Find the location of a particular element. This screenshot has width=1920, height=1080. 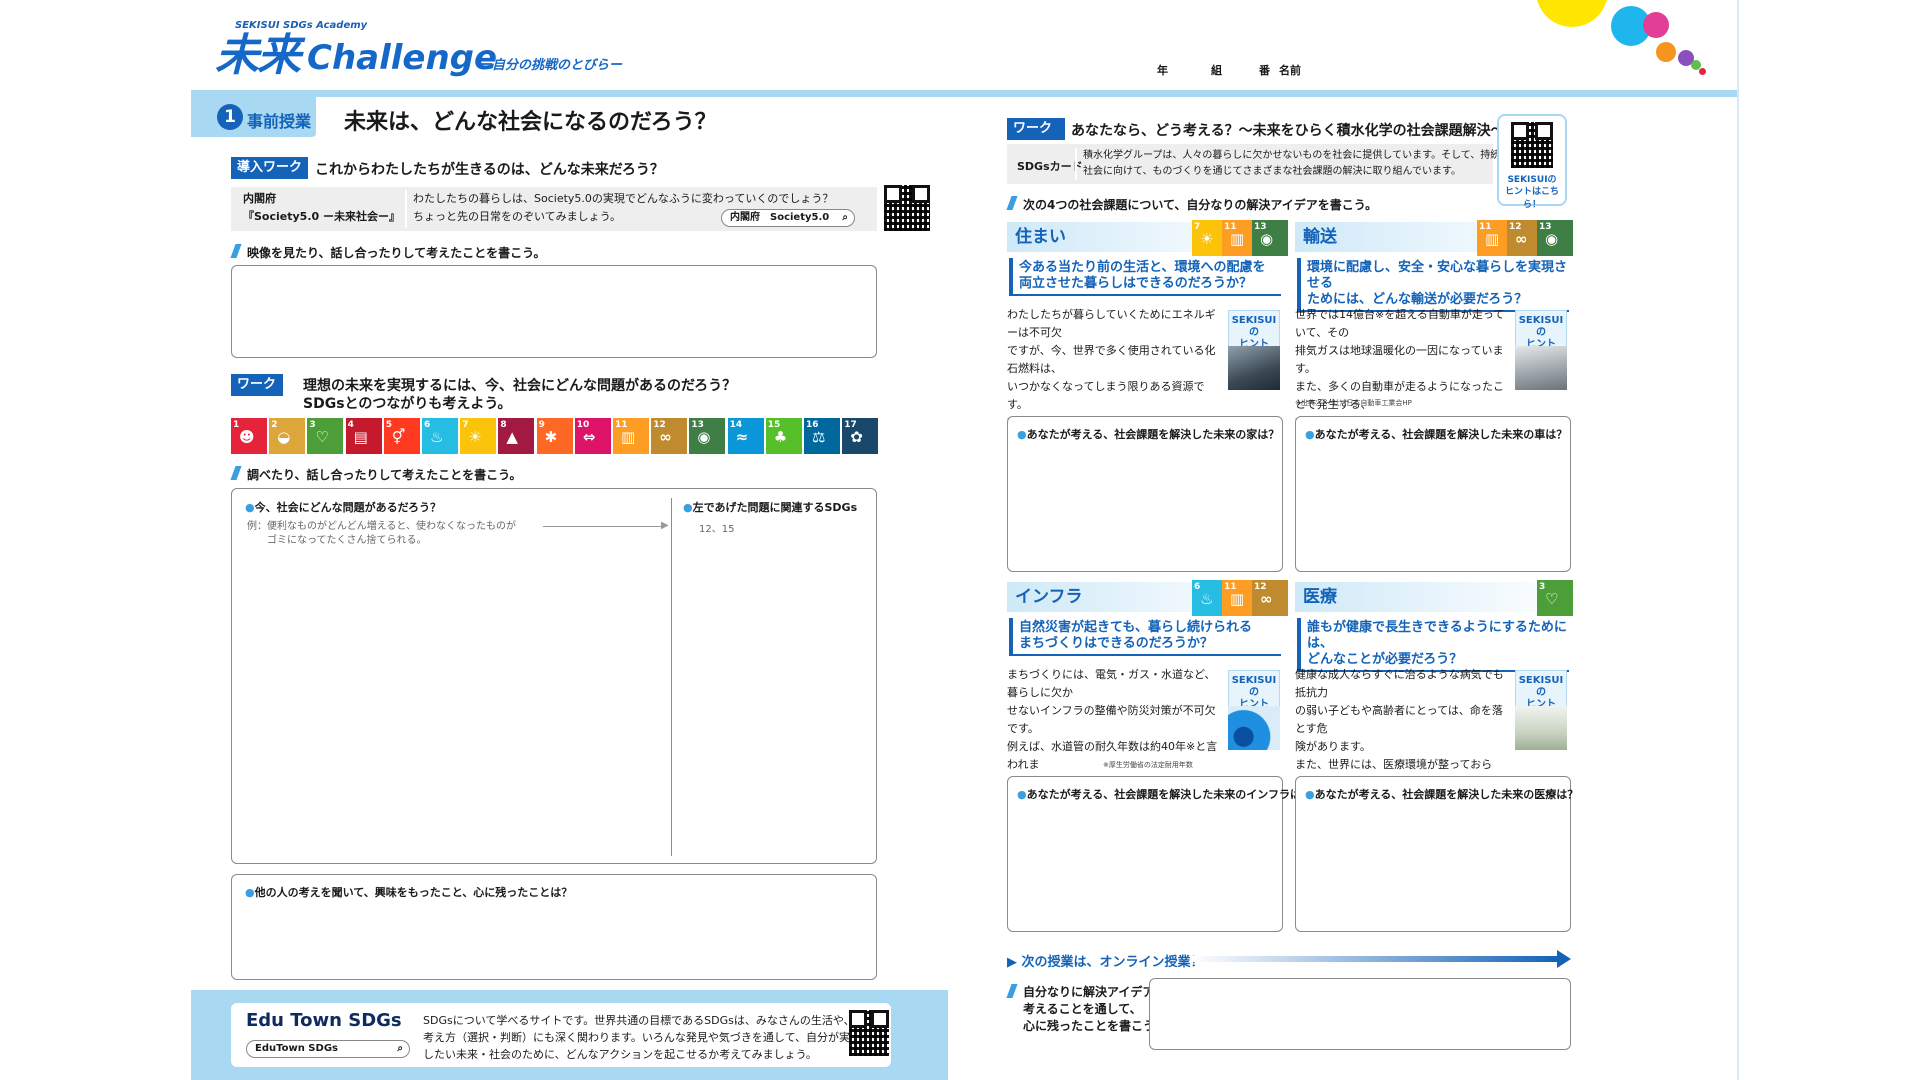

work1-tag: ワーク1 is located at coordinates (257, 392).